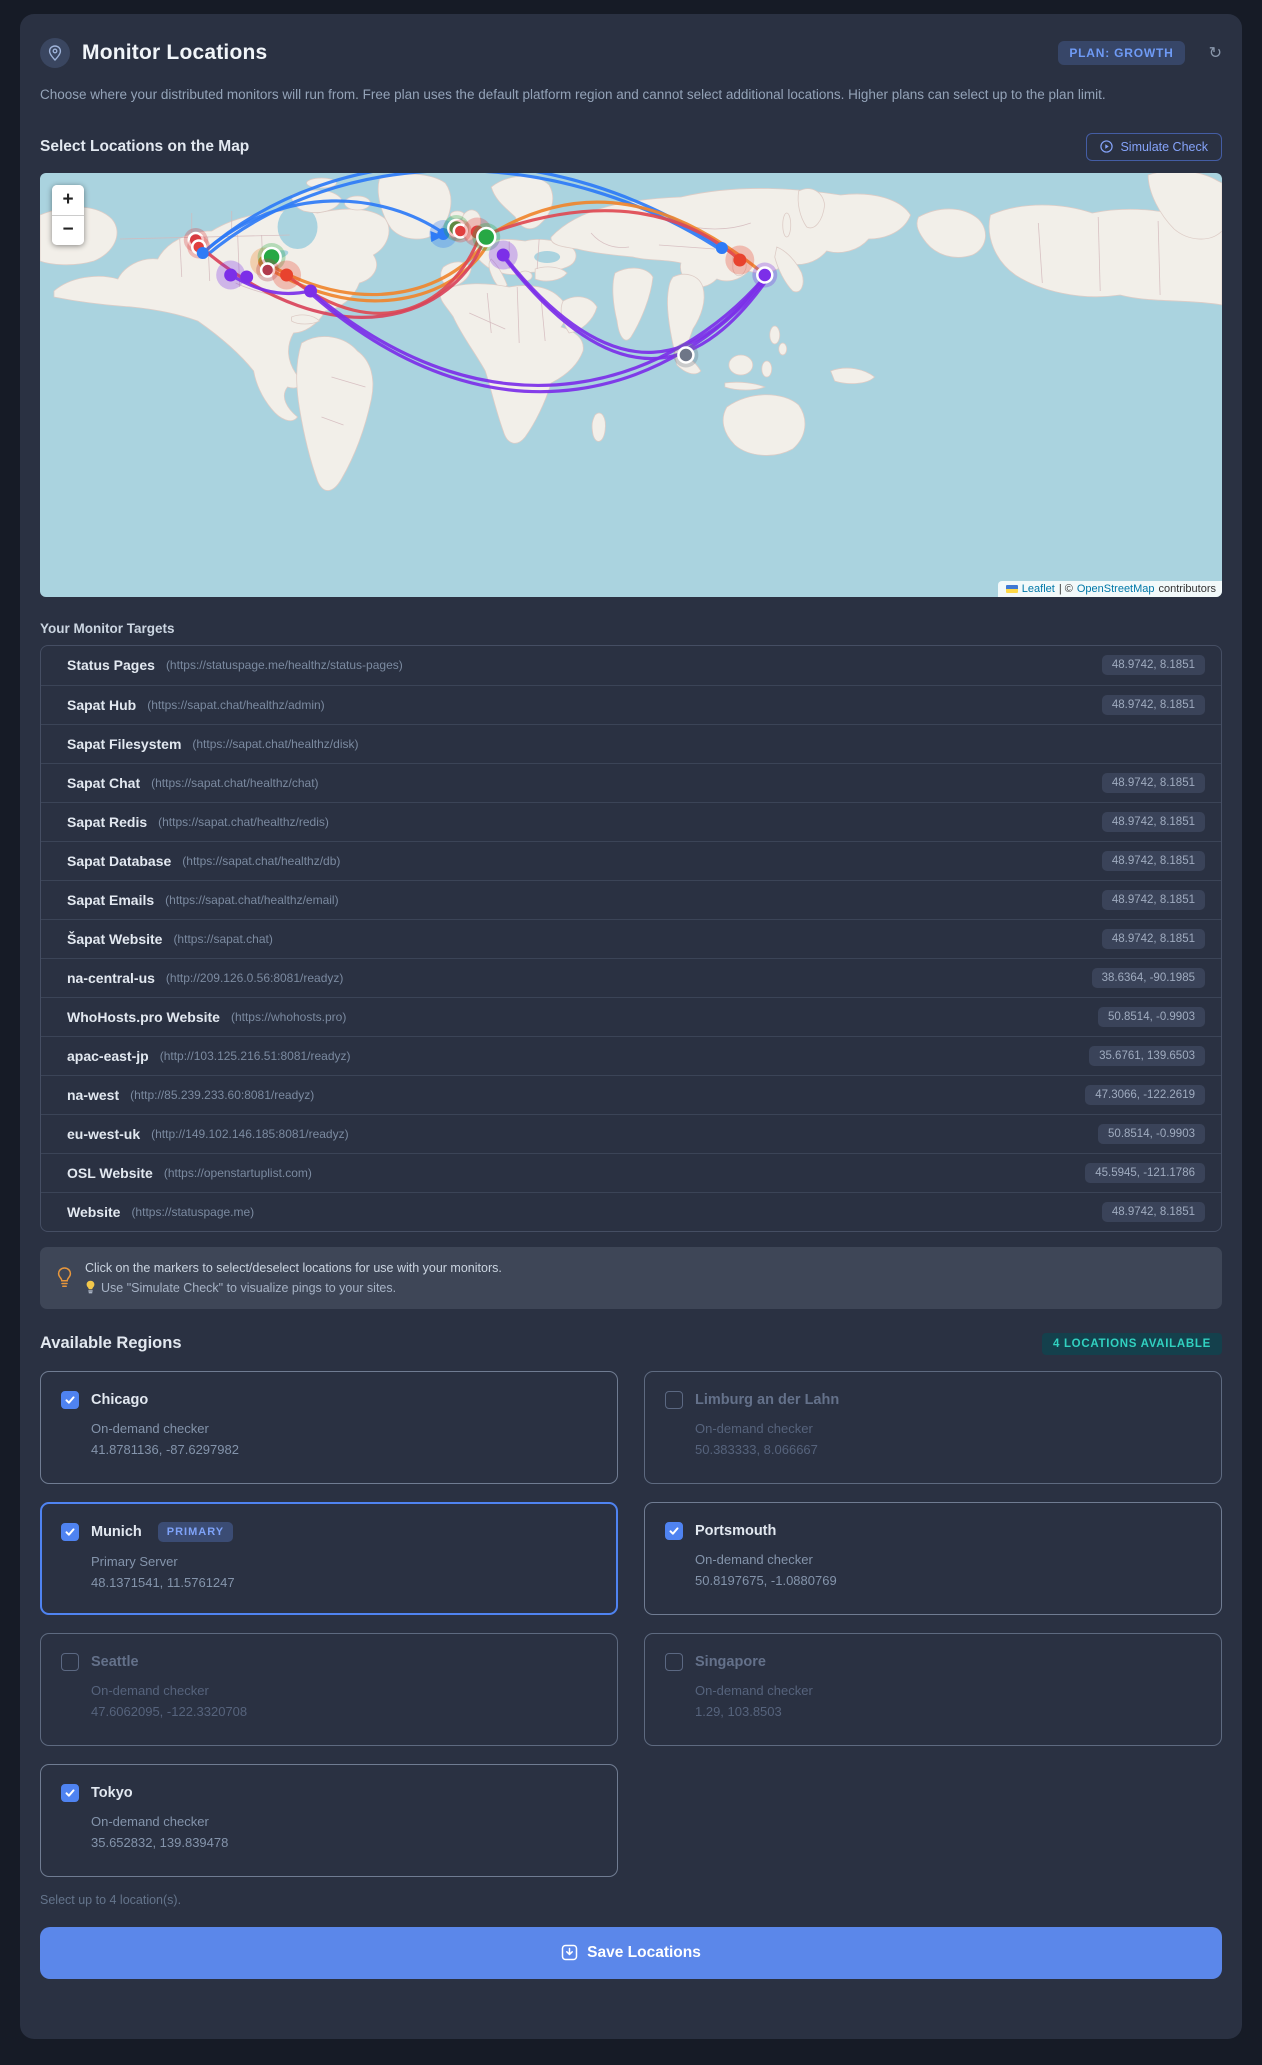 Image resolution: width=1262 pixels, height=2065 pixels. Describe the element at coordinates (115, 1661) in the screenshot. I see `region-name: Seattle` at that location.